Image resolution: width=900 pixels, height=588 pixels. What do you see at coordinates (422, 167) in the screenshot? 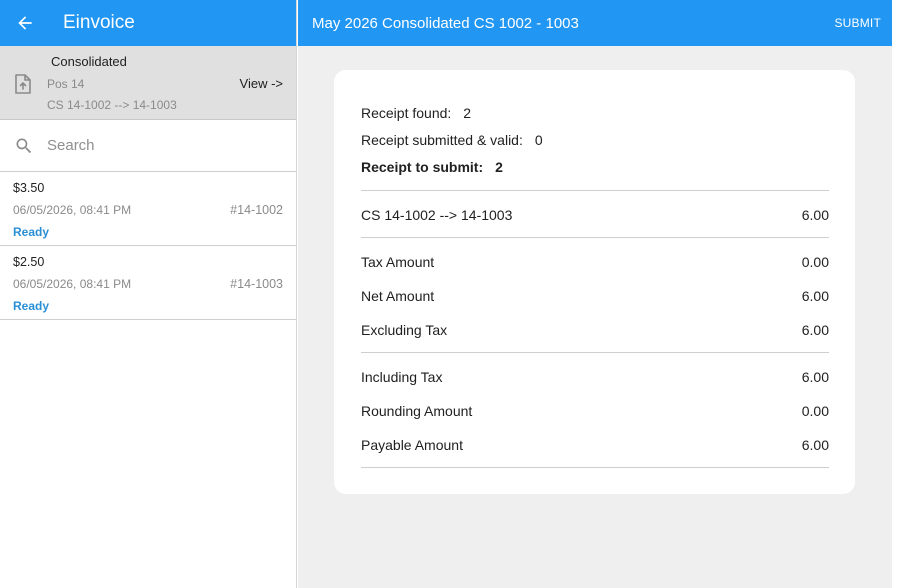
I see `receipt-to-submit-label: Receipt to submit:` at bounding box center [422, 167].